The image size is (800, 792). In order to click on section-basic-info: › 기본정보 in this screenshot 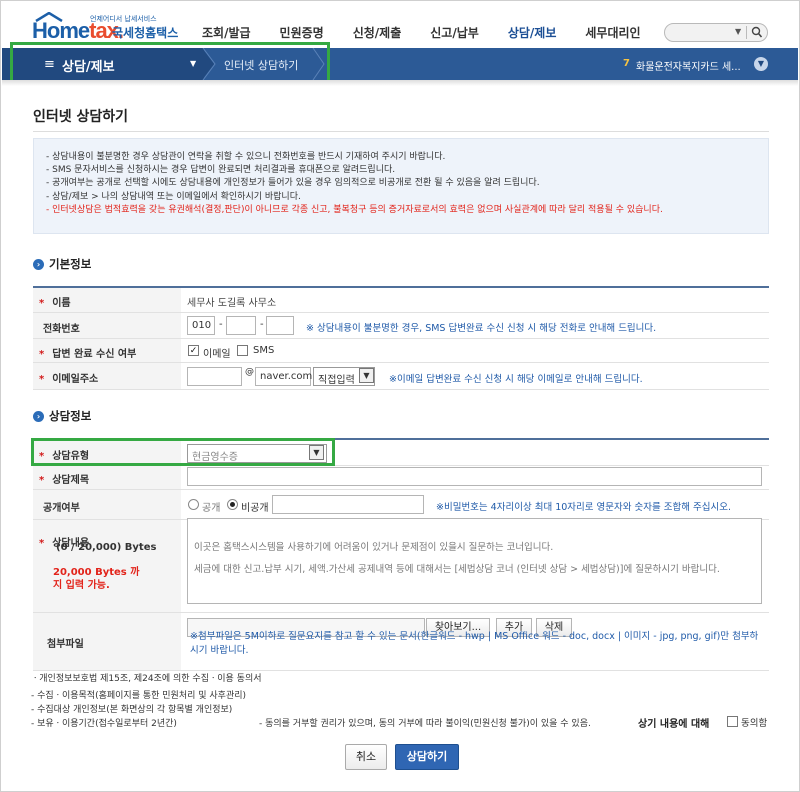, I will do `click(62, 264)`.